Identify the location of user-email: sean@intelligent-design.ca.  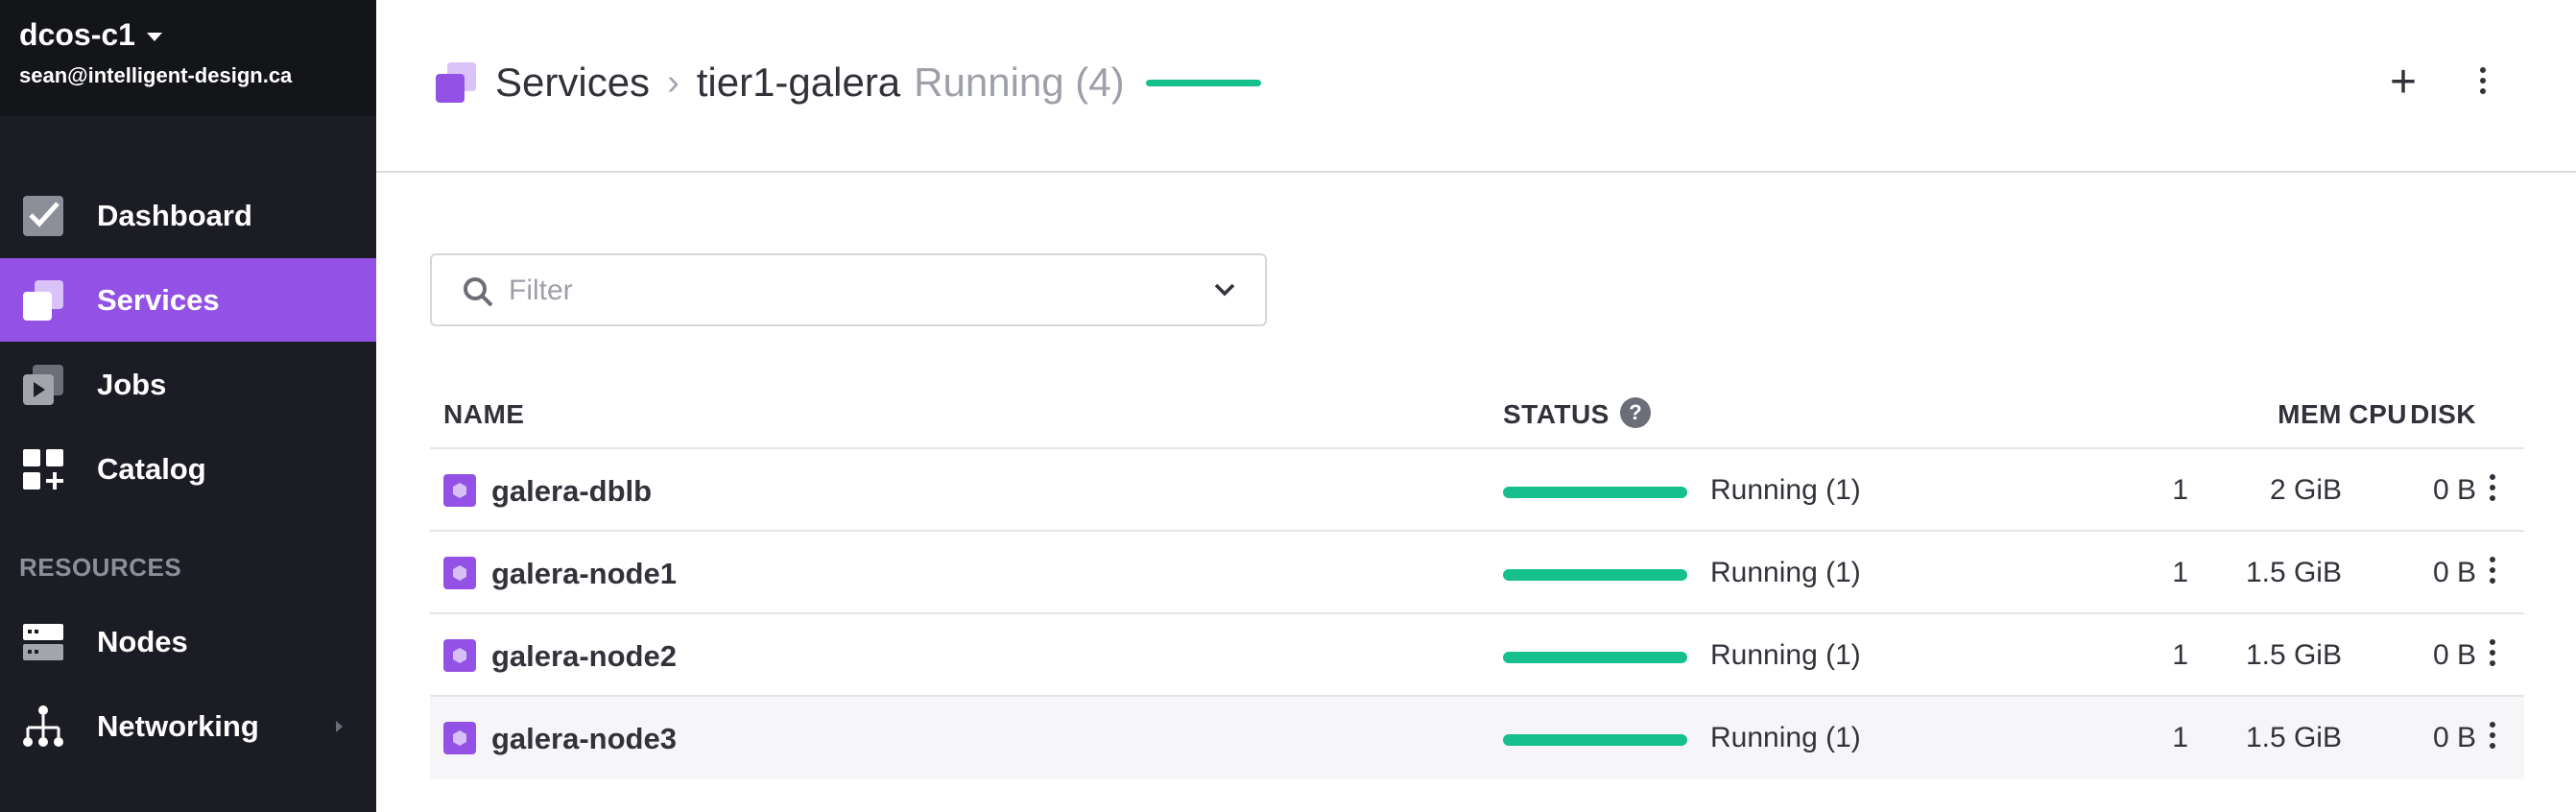
(156, 75).